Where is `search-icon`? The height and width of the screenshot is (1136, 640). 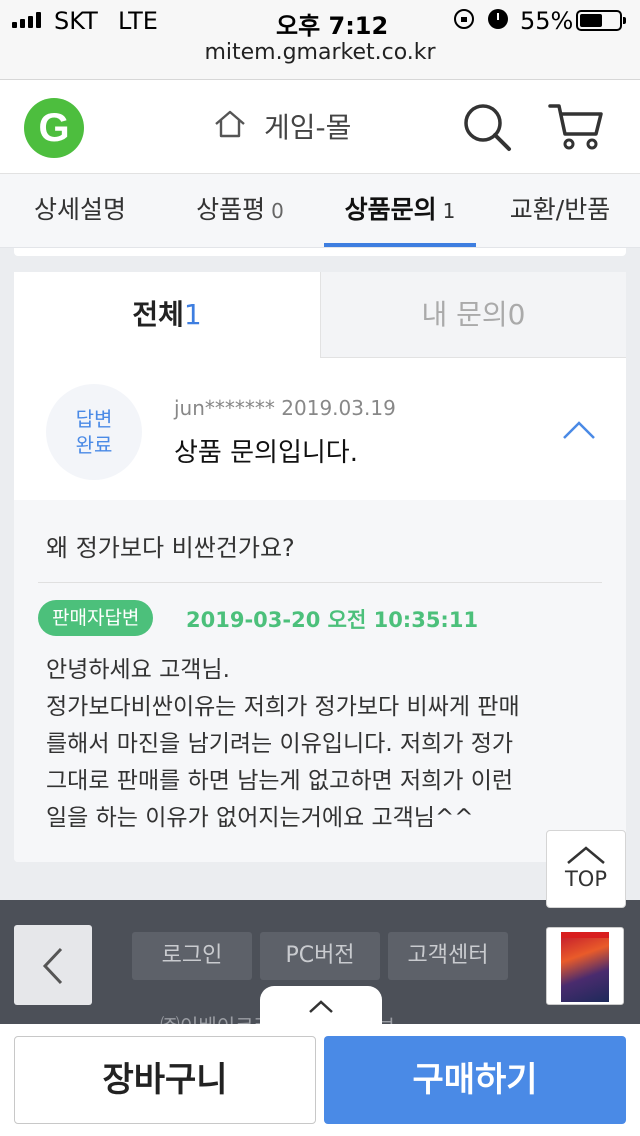 search-icon is located at coordinates (487, 127).